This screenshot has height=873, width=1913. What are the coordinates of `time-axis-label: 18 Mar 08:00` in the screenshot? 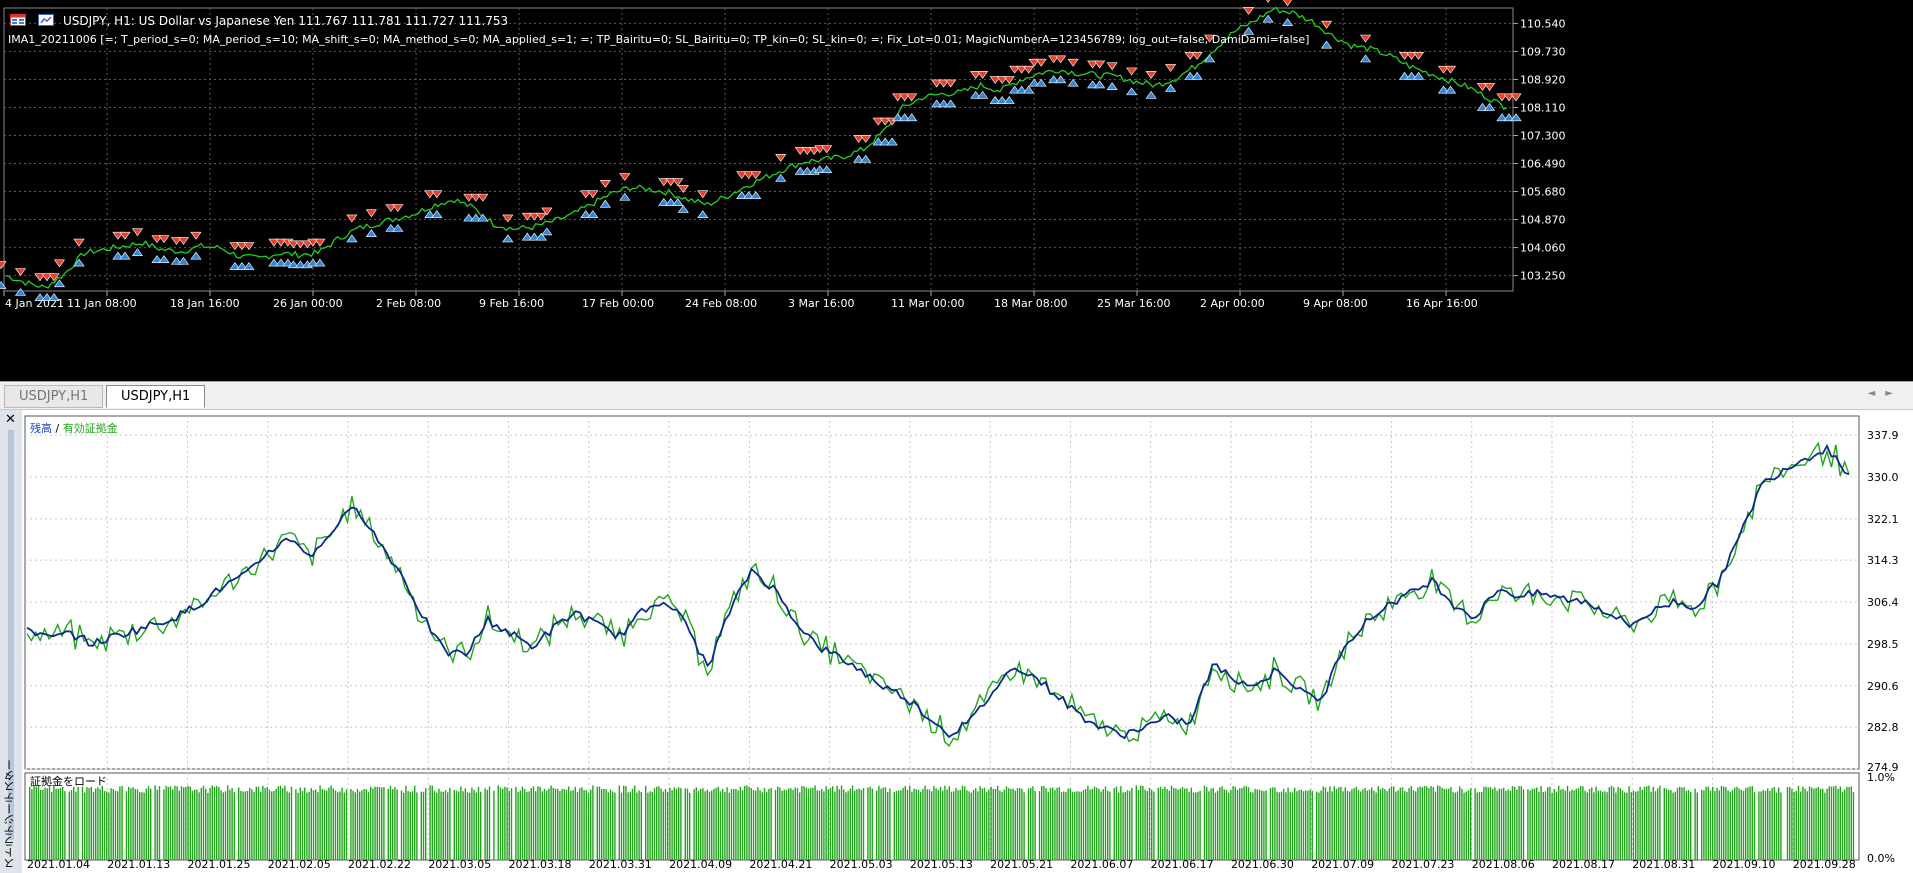 It's located at (1030, 303).